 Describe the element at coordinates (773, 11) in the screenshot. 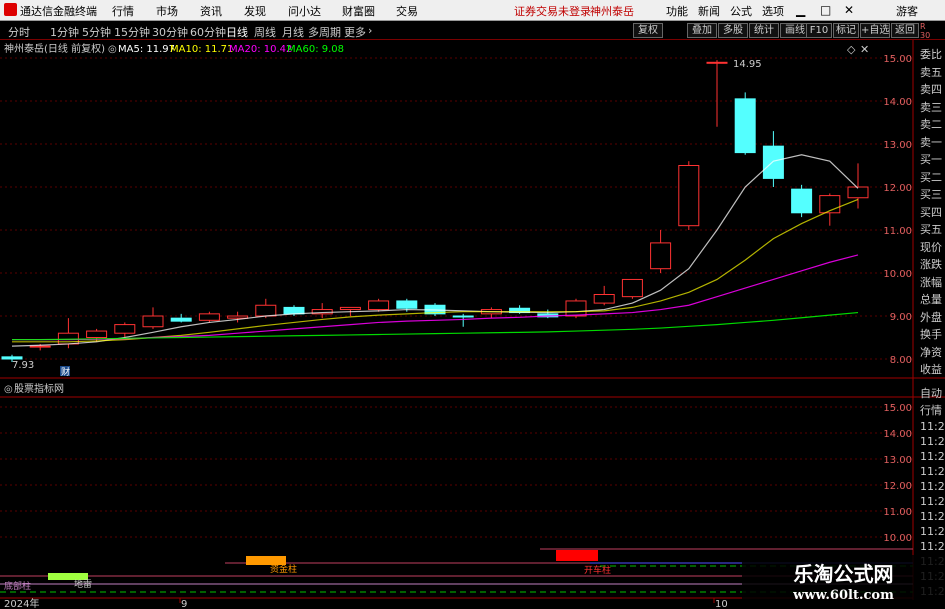

I see `menu-options: 选项` at that location.